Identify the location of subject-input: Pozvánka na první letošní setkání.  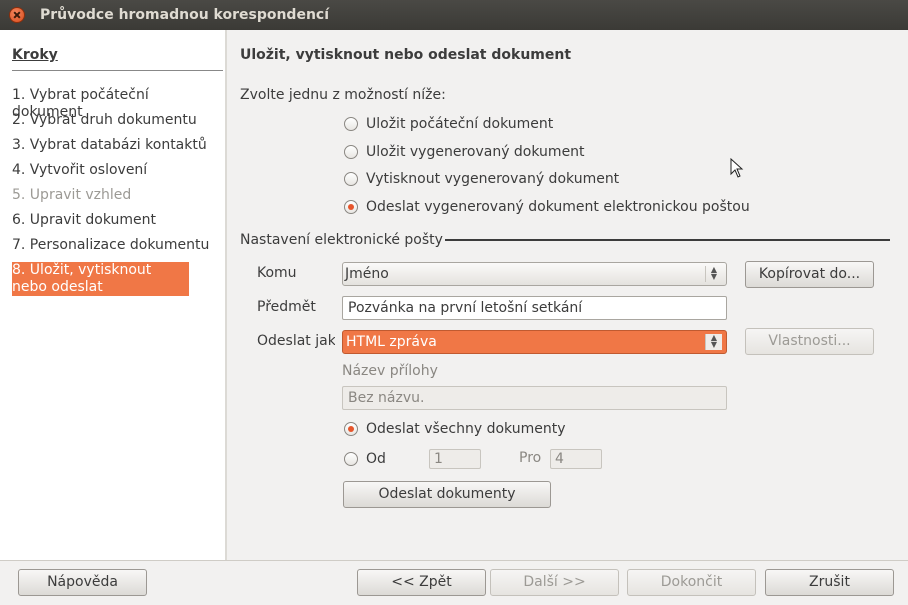
(534, 308).